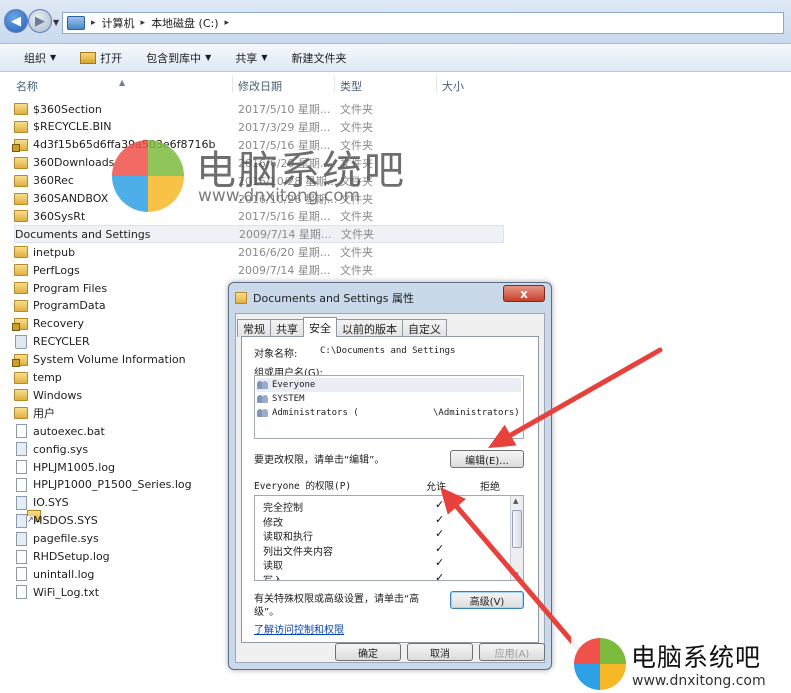 This screenshot has width=791, height=693. Describe the element at coordinates (368, 652) in the screenshot. I see `ok-button: 确定` at that location.